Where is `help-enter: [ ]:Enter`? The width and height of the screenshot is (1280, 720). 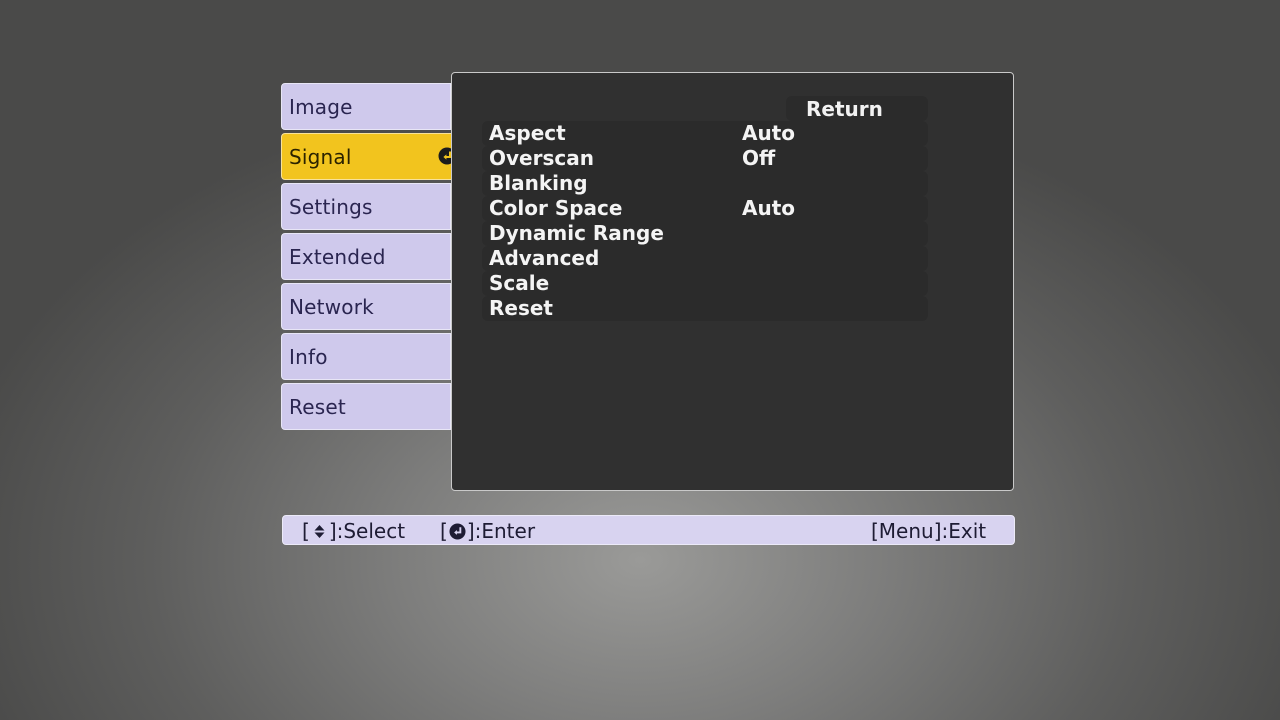 help-enter: [ ]:Enter is located at coordinates (487, 531).